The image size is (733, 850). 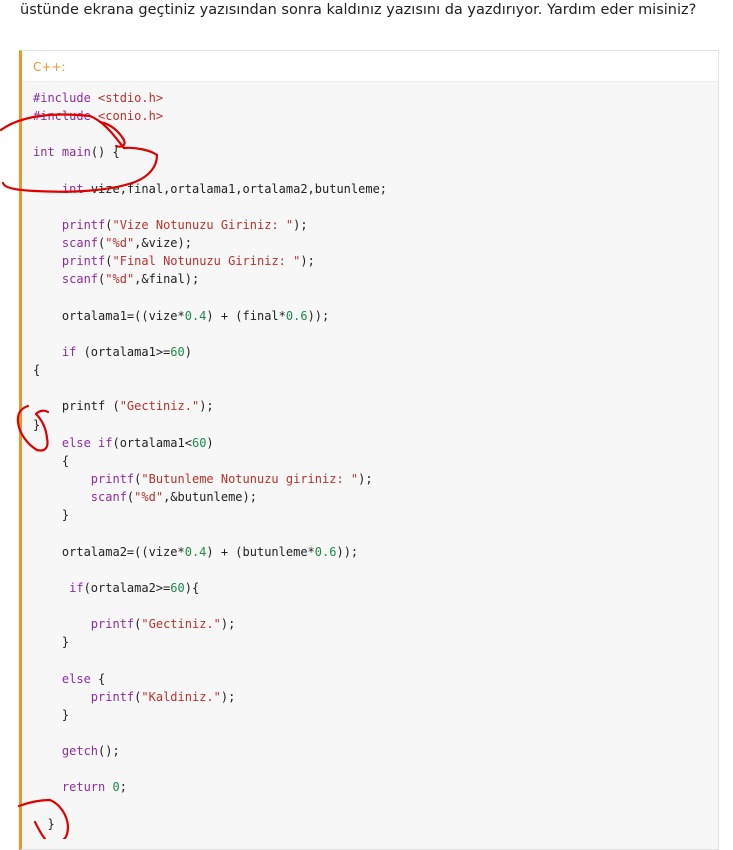 I want to click on code-token: #include, so click(x=66, y=98).